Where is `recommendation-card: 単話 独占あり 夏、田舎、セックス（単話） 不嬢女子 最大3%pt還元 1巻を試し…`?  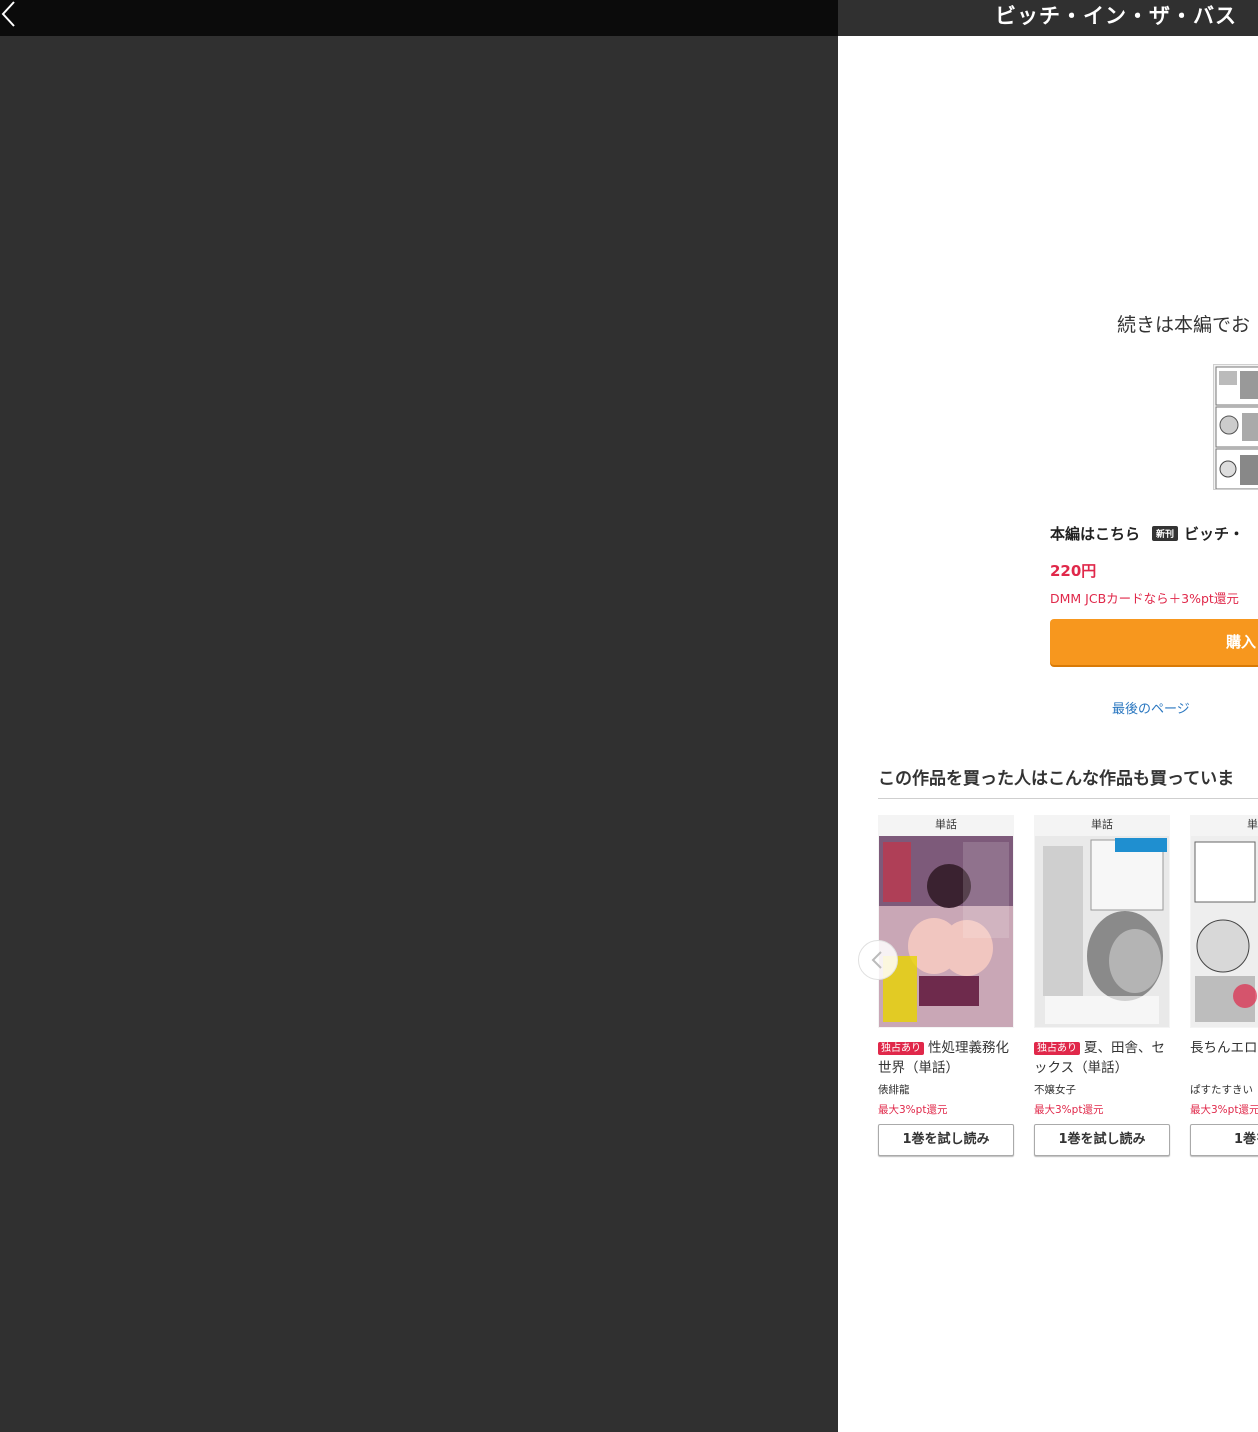 recommendation-card: 単話 独占あり 夏、田舎、セックス（単話） 不嬢女子 最大3%pt還元 1巻を試し… is located at coordinates (1102, 985).